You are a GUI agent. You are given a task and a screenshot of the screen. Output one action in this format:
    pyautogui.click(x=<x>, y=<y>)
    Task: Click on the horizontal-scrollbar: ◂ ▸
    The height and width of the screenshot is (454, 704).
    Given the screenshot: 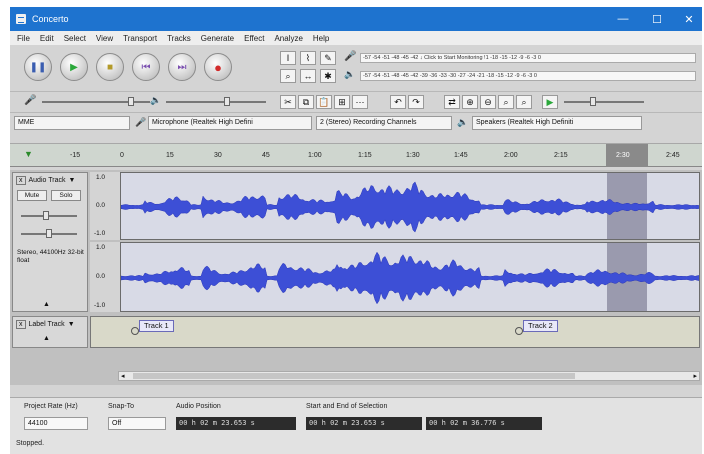 What is the action you would take?
    pyautogui.click(x=409, y=376)
    